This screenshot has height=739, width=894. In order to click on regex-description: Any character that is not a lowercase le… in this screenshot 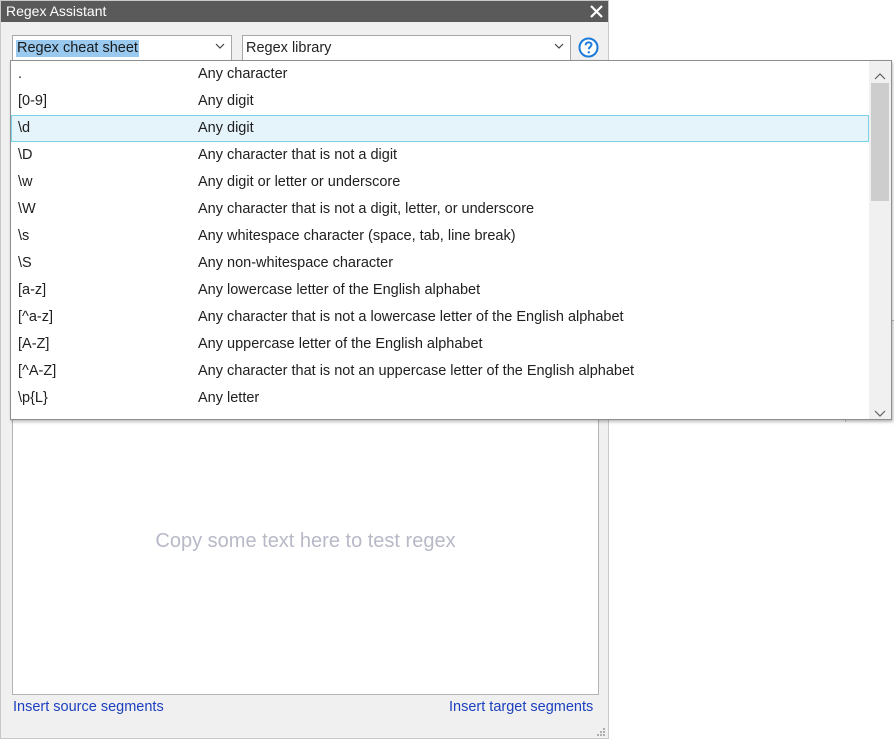, I will do `click(411, 317)`.